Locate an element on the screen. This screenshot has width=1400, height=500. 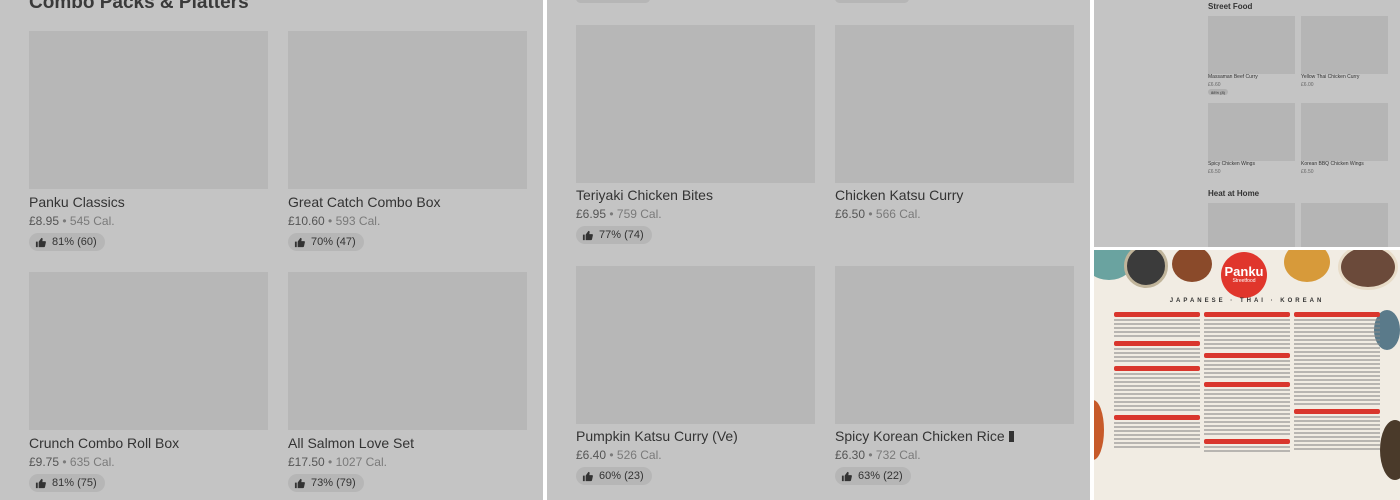
logo-subtext: Streetfood is located at coordinates (1244, 281).